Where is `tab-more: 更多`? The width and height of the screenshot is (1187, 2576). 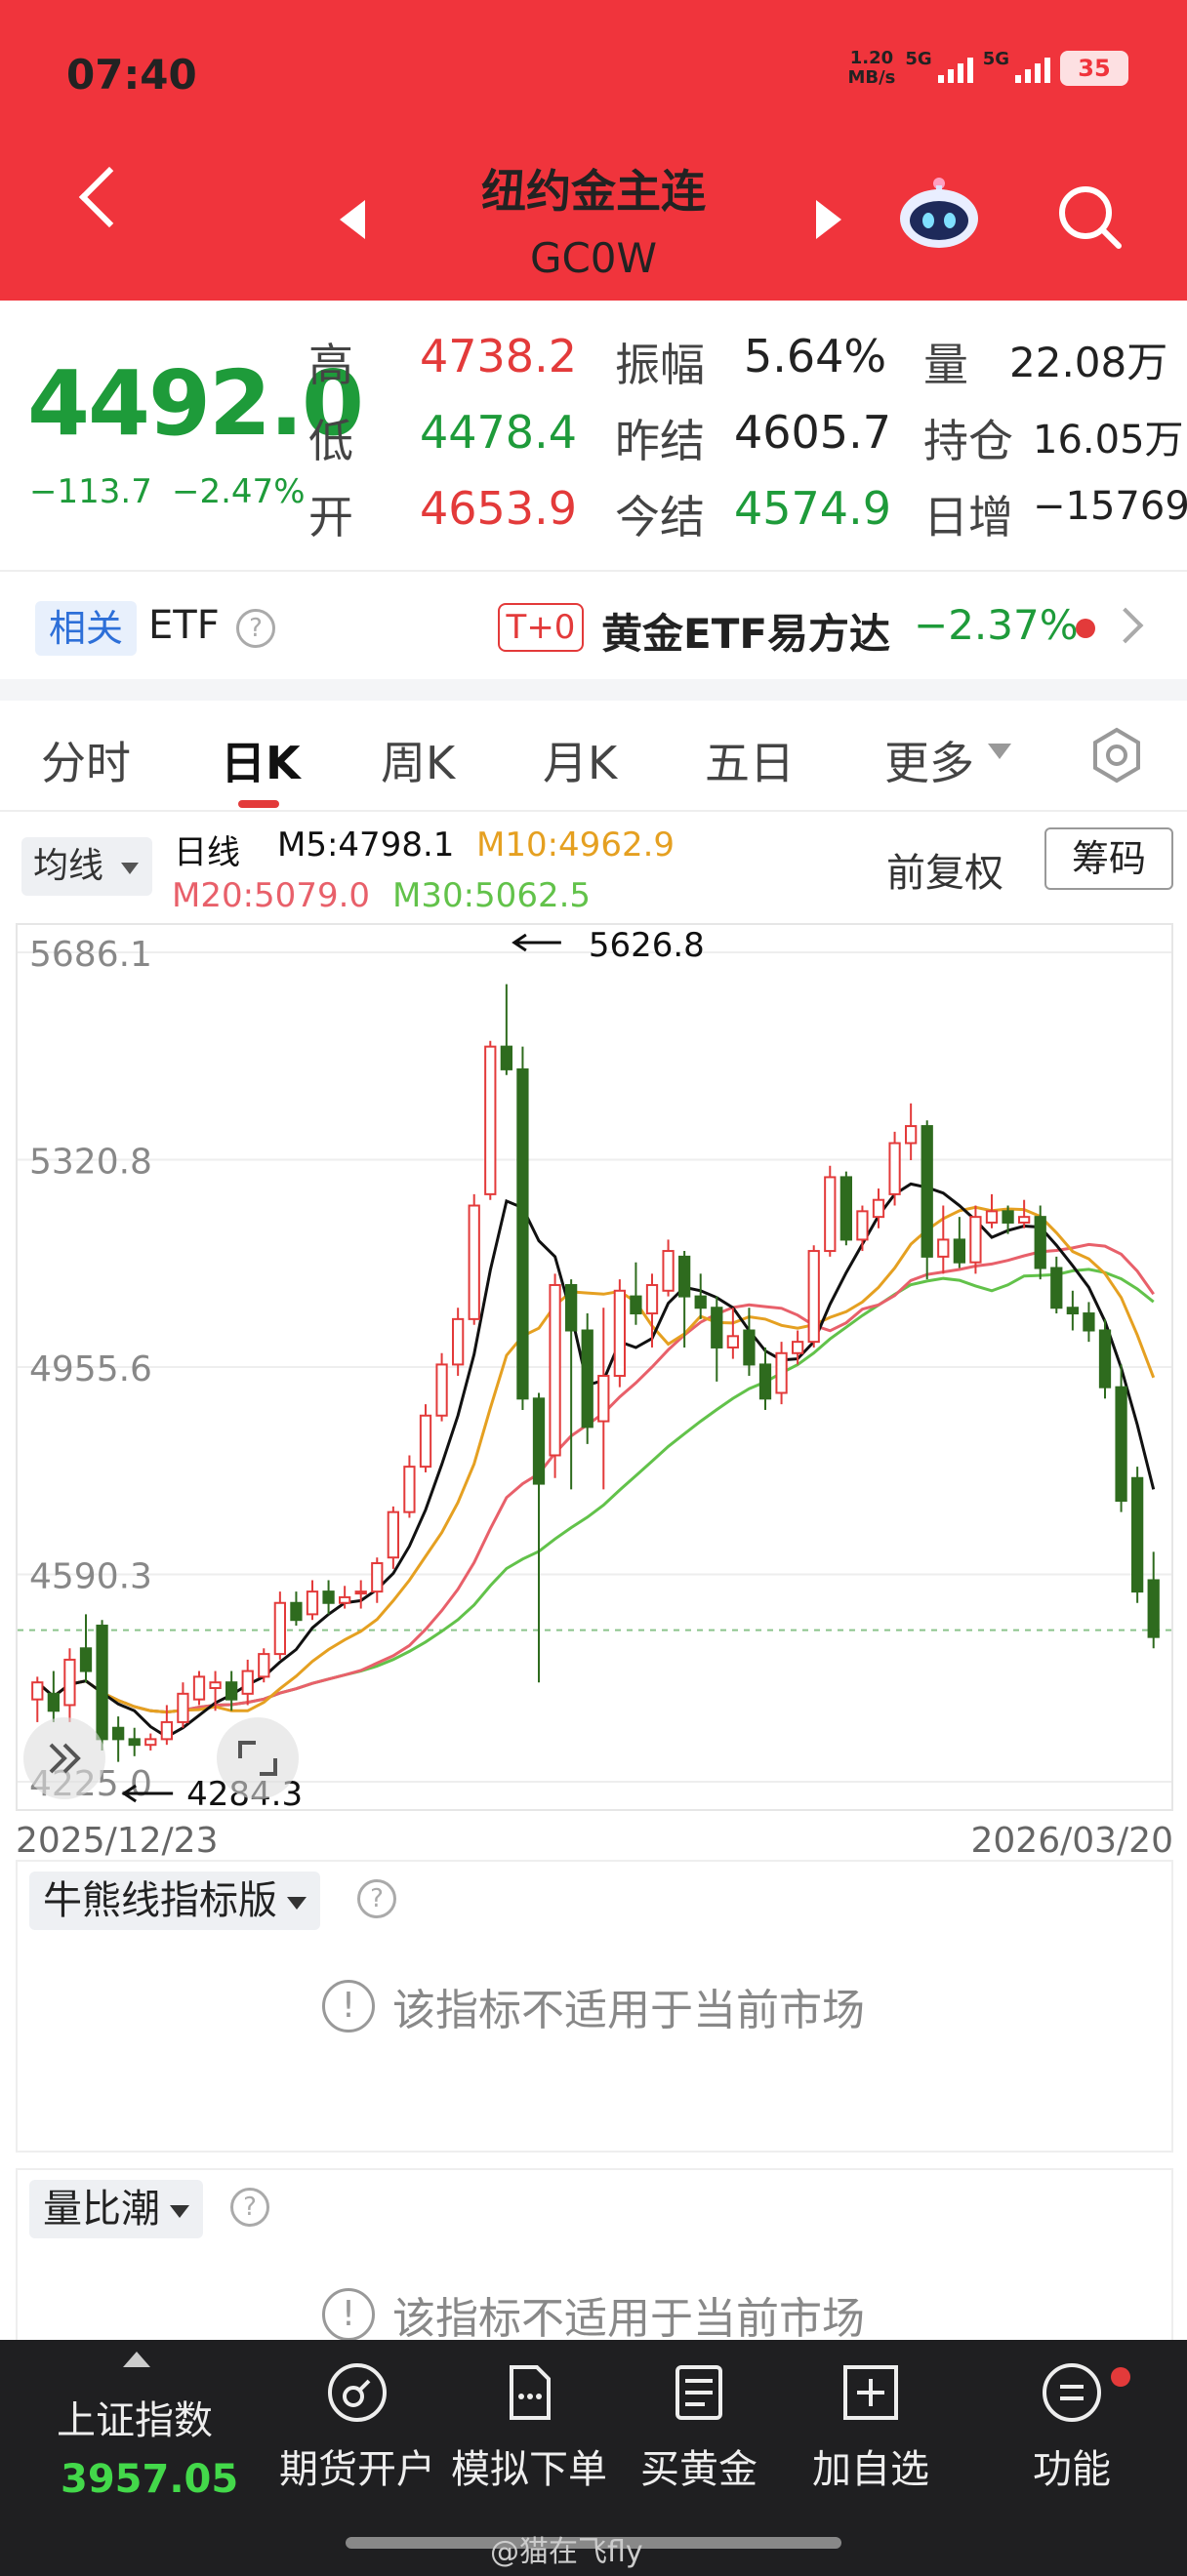 tab-more: 更多 is located at coordinates (929, 760).